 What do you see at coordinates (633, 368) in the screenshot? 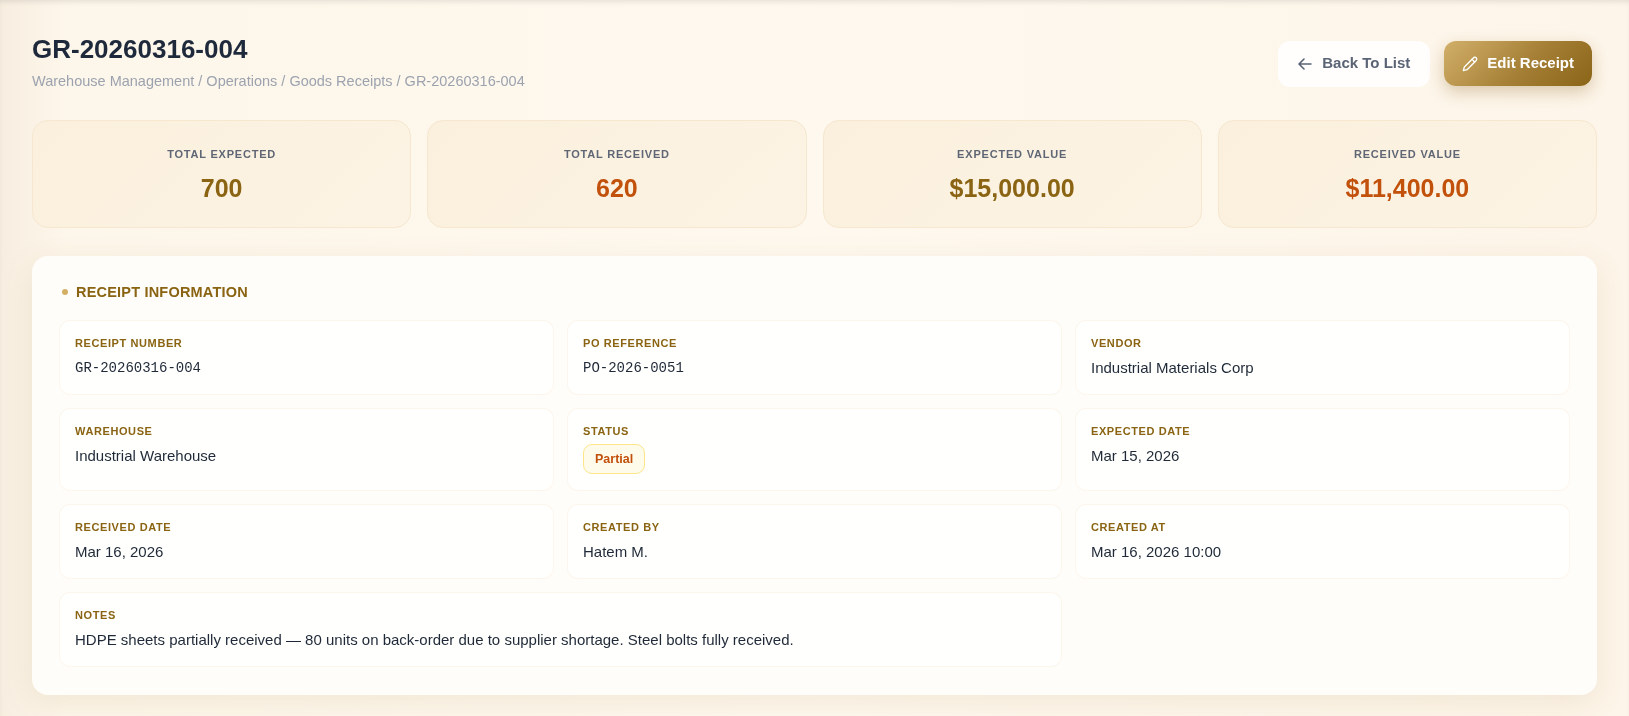
I see `field-value: PO-2026-0051` at bounding box center [633, 368].